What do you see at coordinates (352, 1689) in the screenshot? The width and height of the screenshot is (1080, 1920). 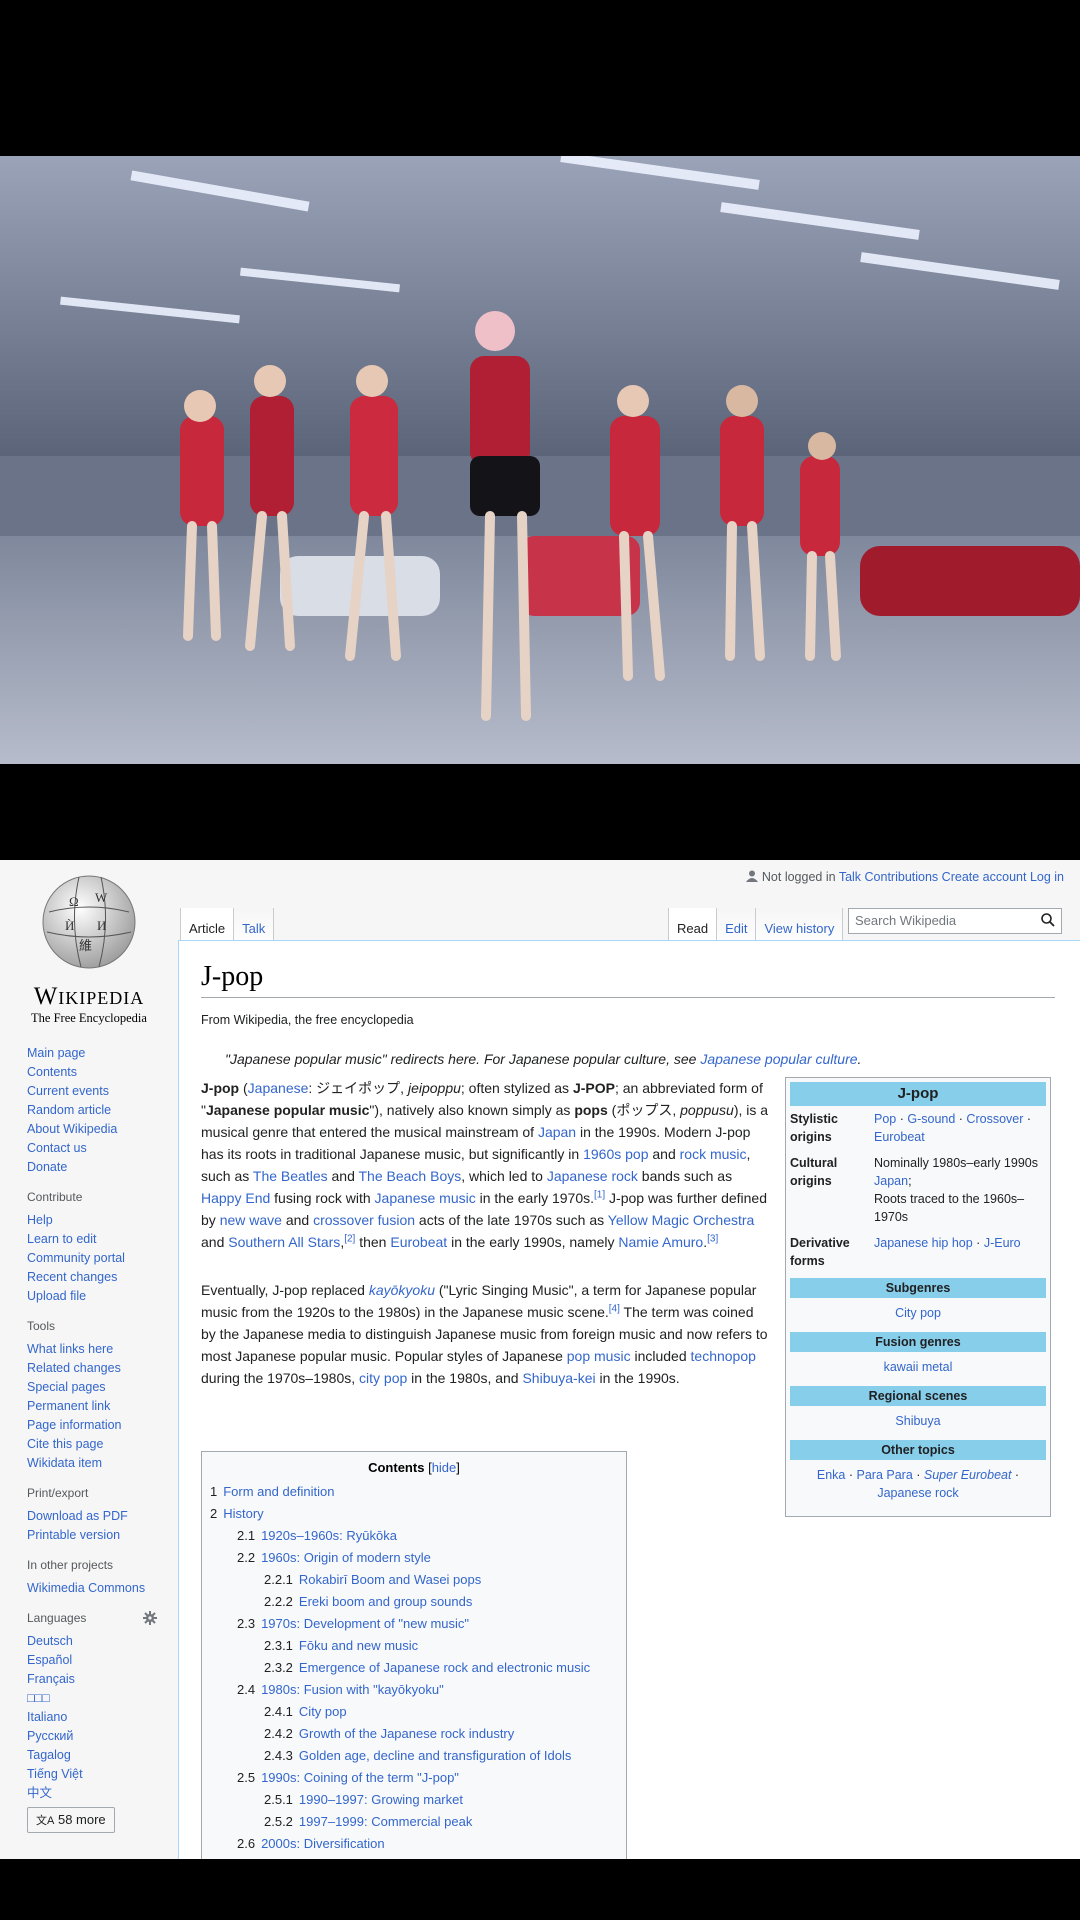 I see `toc-link: 1980s: Fusion with "kayōkyoku"` at bounding box center [352, 1689].